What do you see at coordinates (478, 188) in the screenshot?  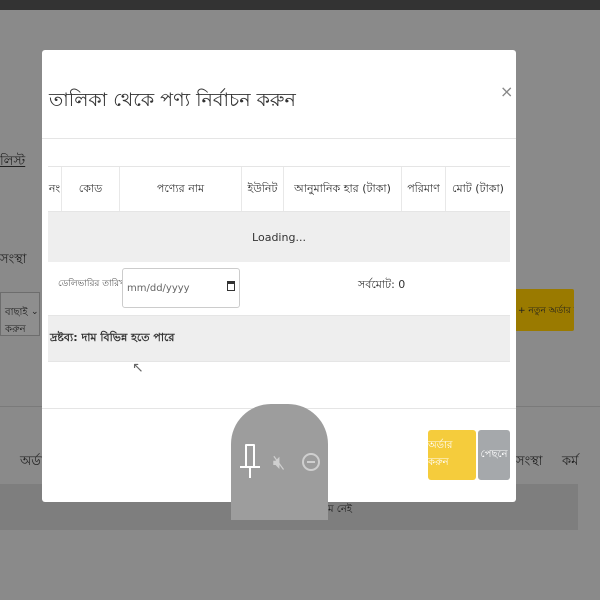 I see `column-header-total: মোট (টাকা)` at bounding box center [478, 188].